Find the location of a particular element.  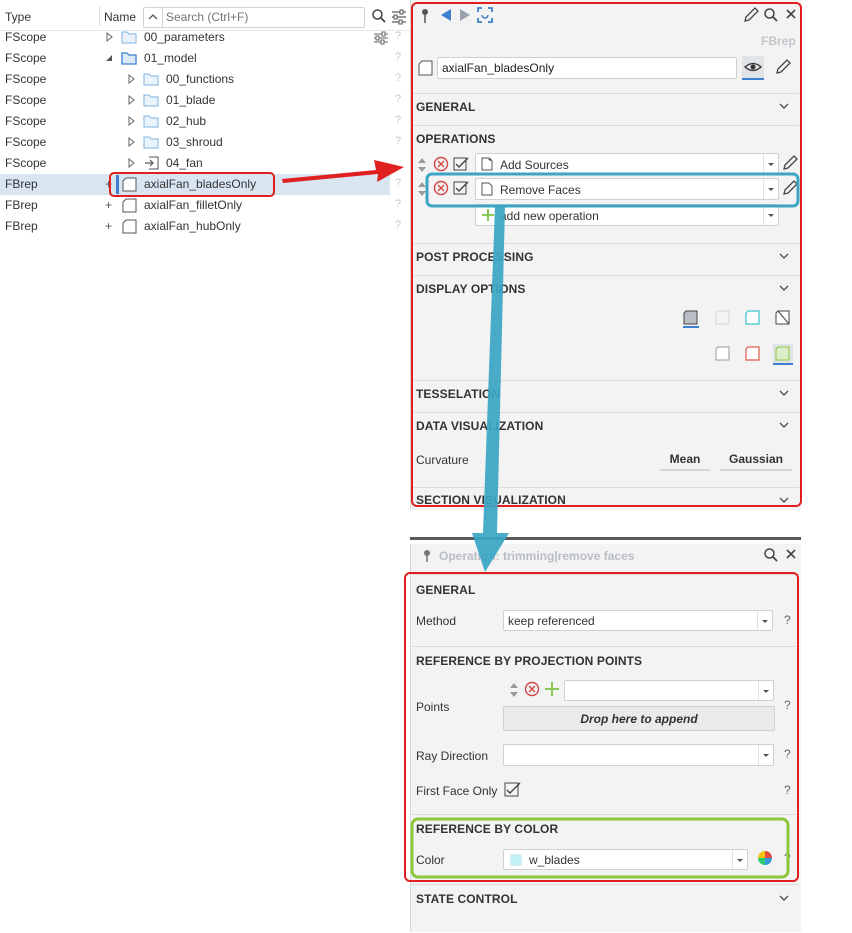

edit-pencil-icon is located at coordinates (751, 15).